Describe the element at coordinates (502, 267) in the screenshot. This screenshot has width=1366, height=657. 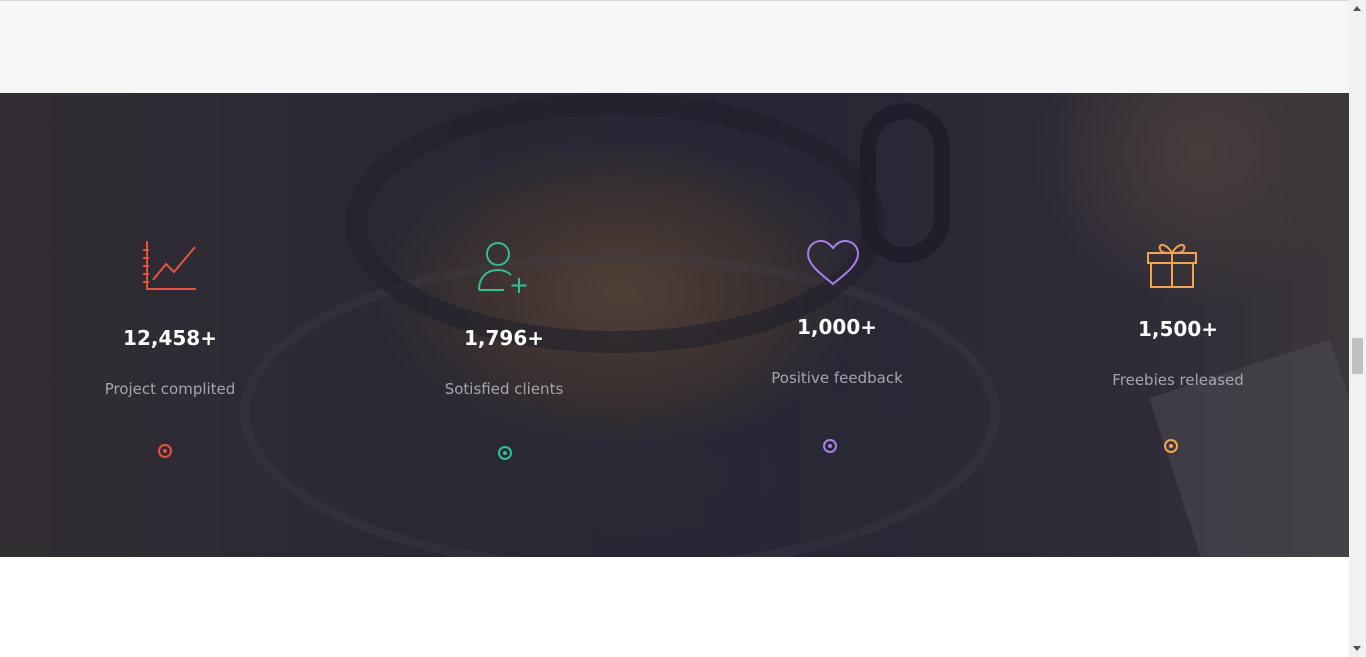
I see `user-add-icon` at that location.